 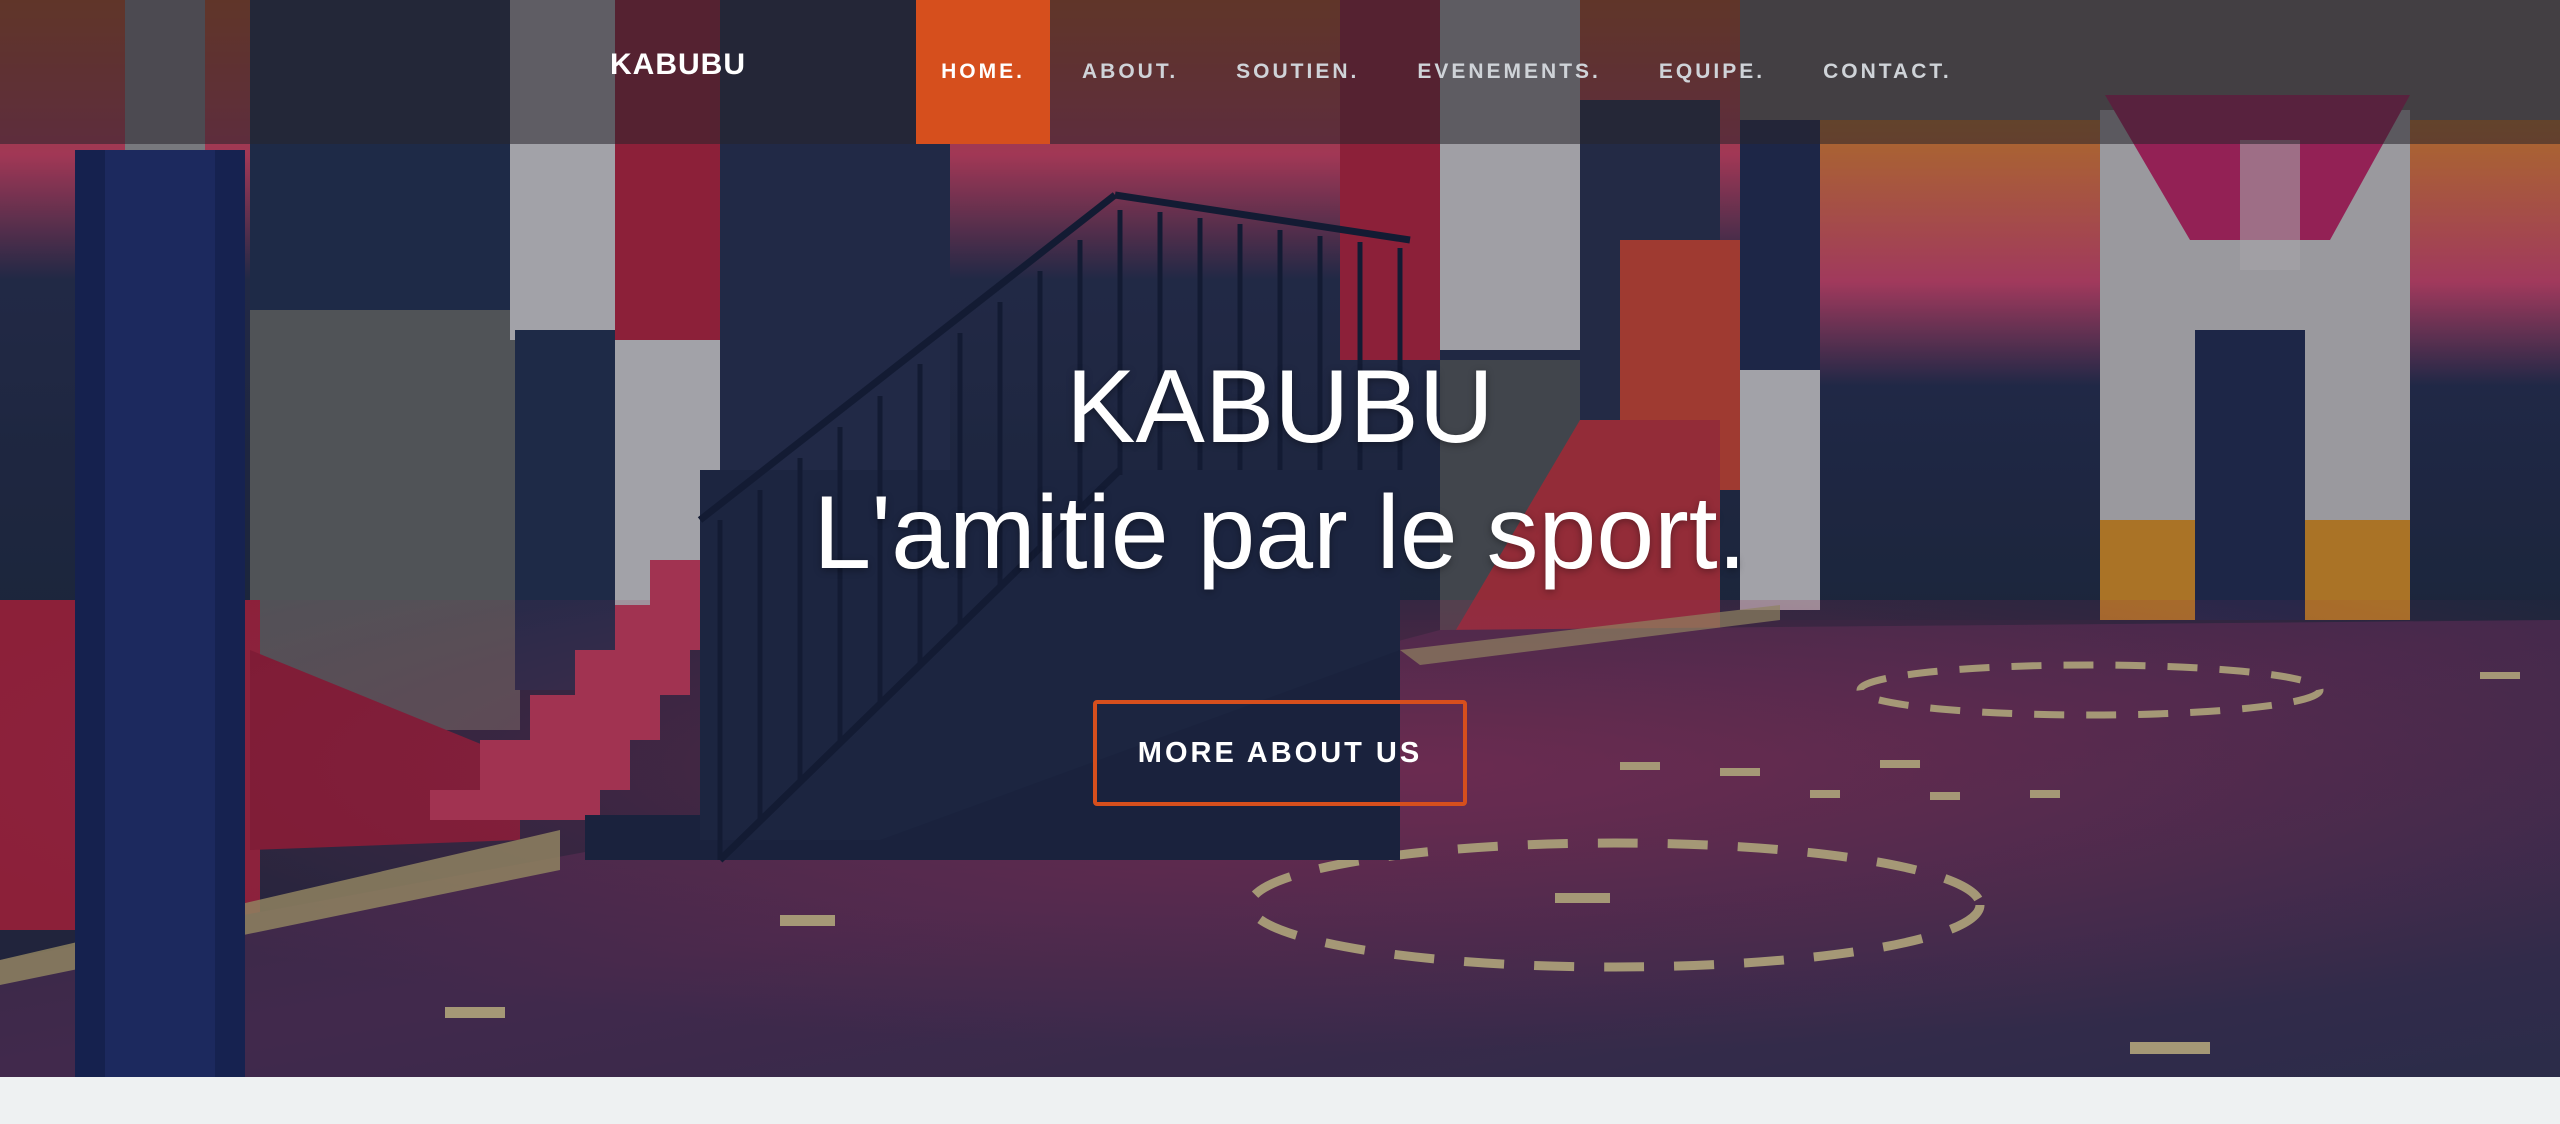 What do you see at coordinates (1280, 407) in the screenshot?
I see `hero-title: KABUBU` at bounding box center [1280, 407].